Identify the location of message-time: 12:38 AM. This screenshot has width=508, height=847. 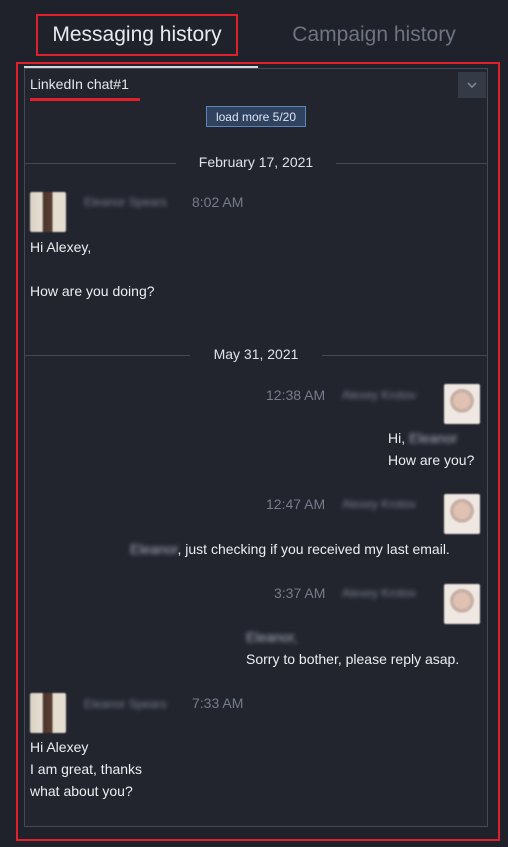
(296, 395).